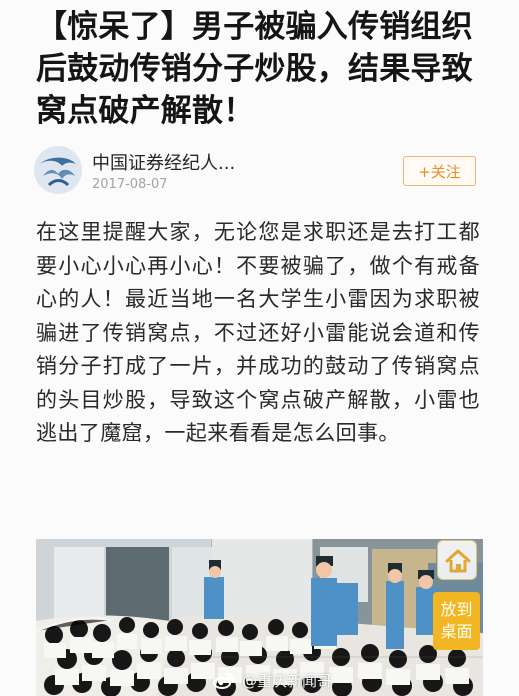  Describe the element at coordinates (259, 172) in the screenshot. I see `author-row: 中国证券经纪人... 2017-08-07 +关注` at that location.